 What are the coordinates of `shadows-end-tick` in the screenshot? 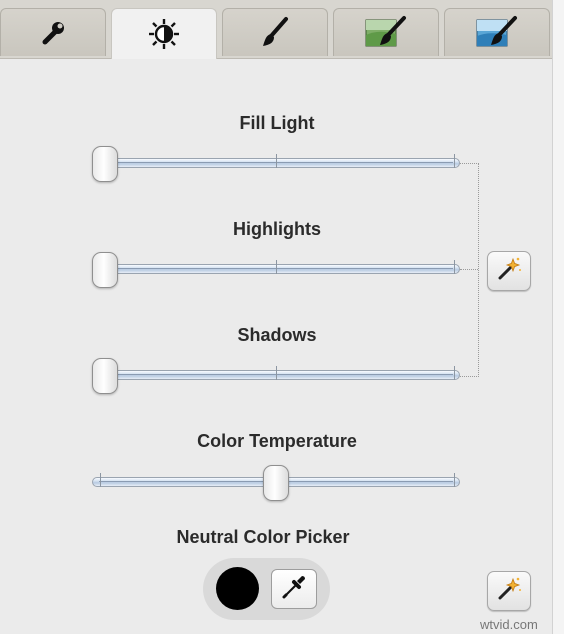 It's located at (454, 373).